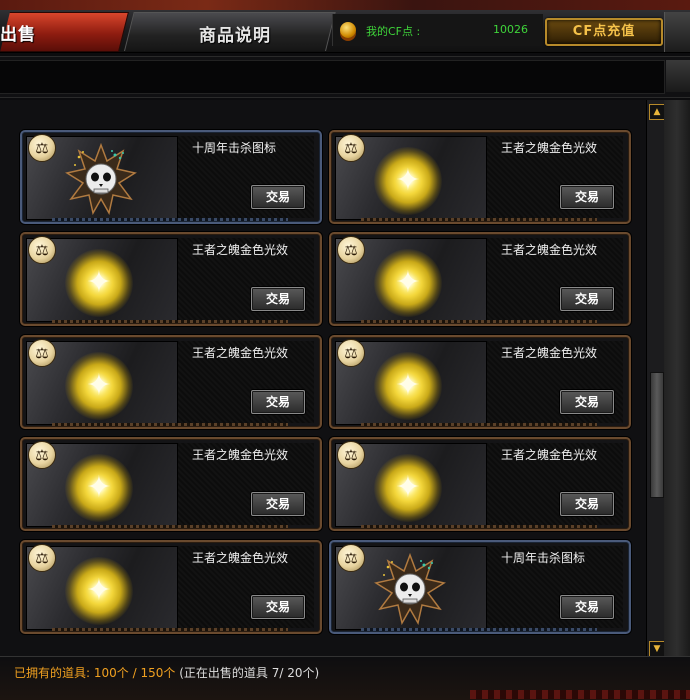 This screenshot has height=700, width=690. Describe the element at coordinates (334, 672) in the screenshot. I see `footer-status: 已拥有的道具: 100个 / 150个 (正在出售的道具 7/ 20个)` at that location.